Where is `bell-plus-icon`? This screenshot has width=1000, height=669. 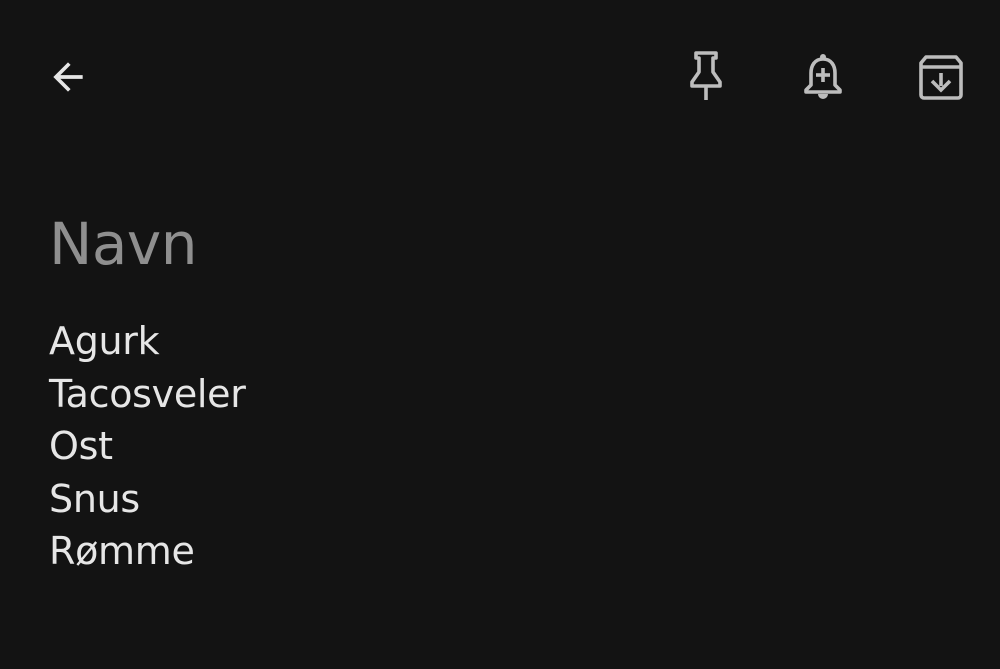 bell-plus-icon is located at coordinates (823, 76).